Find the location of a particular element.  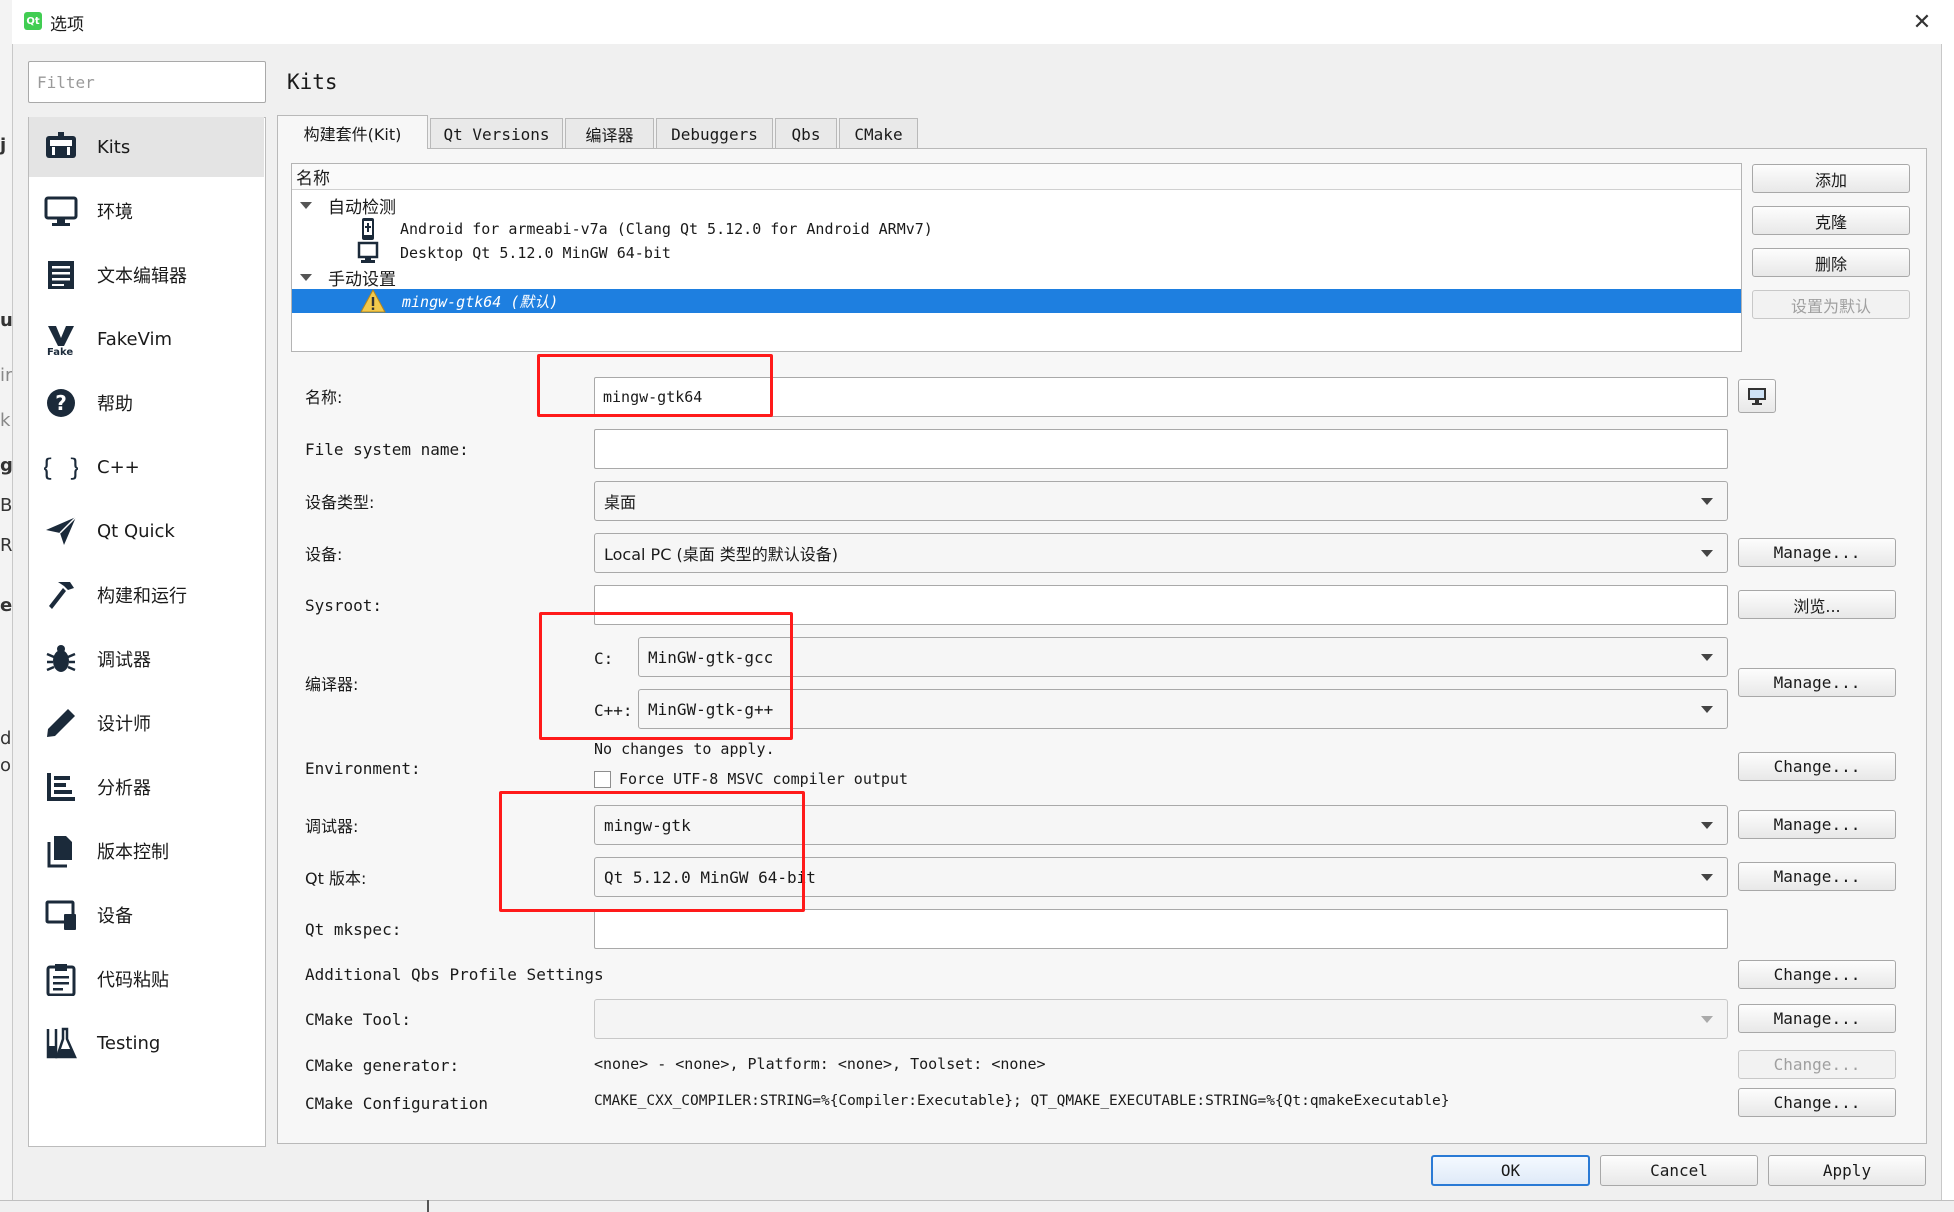

c-compiler-combo: MinGW-gtk-gcc is located at coordinates (1183, 657).